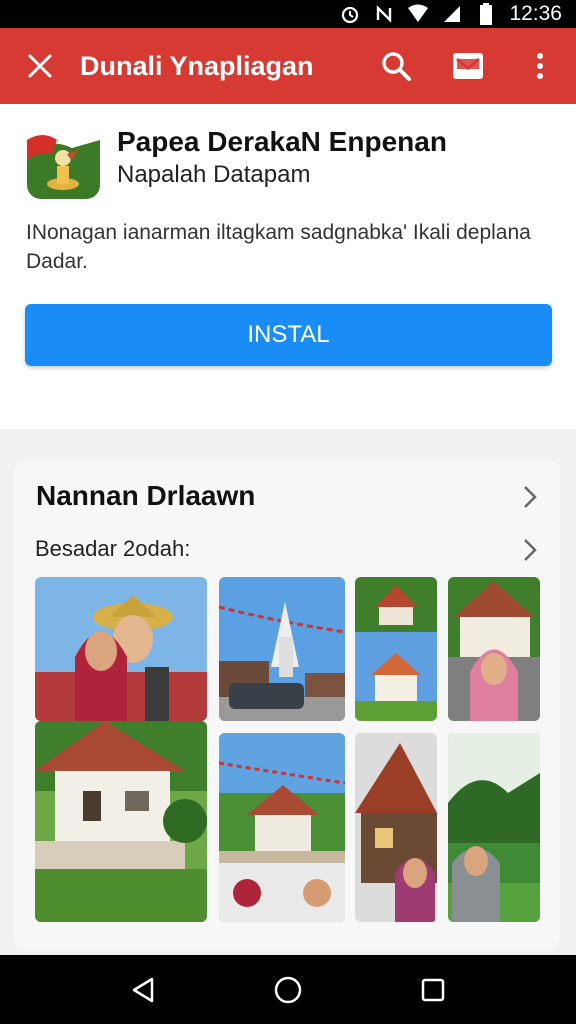 The height and width of the screenshot is (1024, 576). I want to click on back-icon, so click(142, 989).